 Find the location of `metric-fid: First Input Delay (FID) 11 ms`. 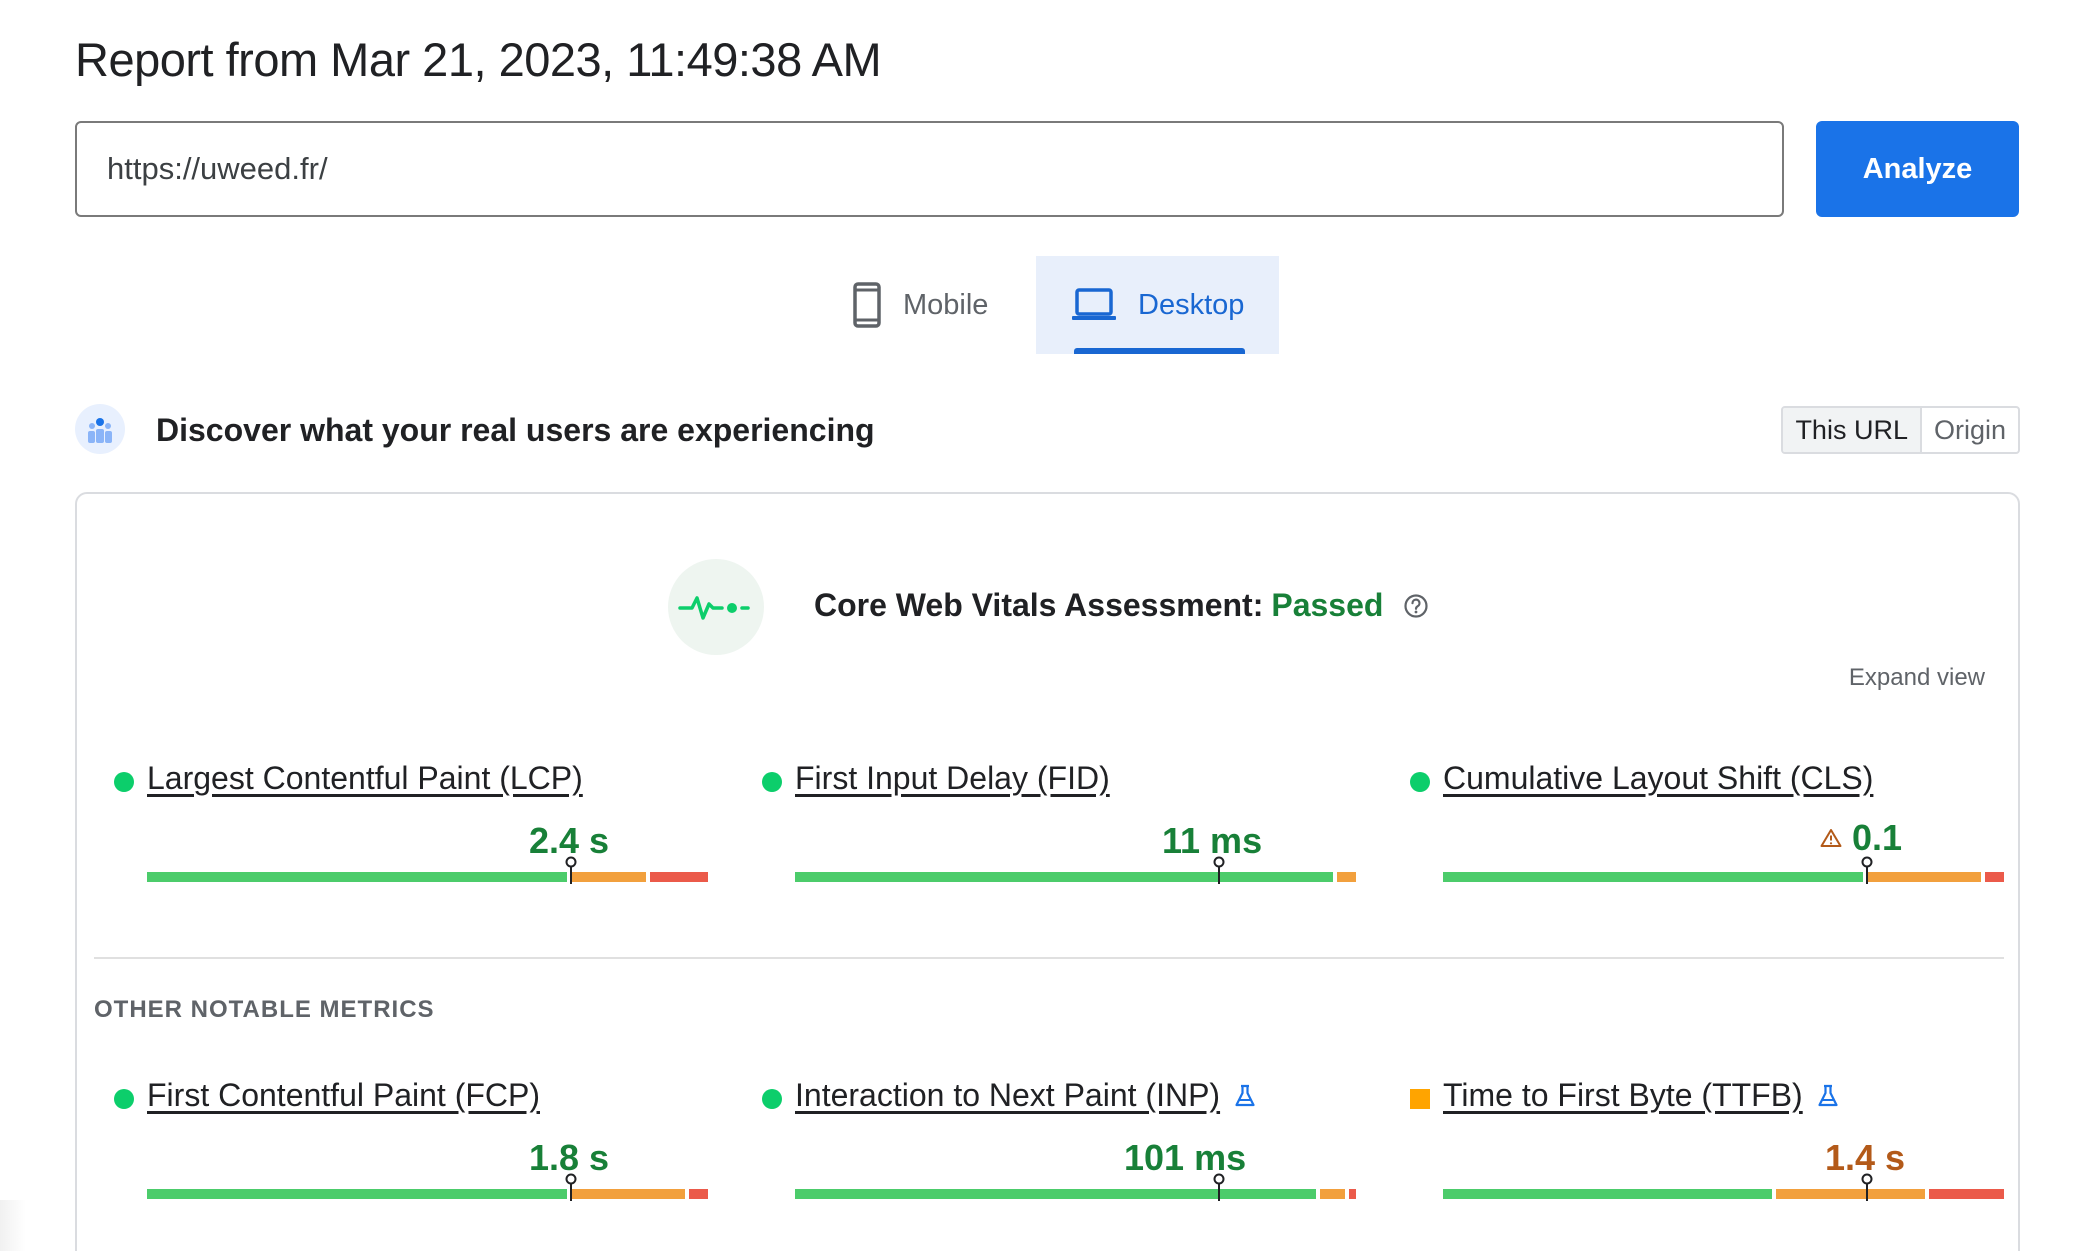

metric-fid: First Input Delay (FID) 11 ms is located at coordinates (1059, 835).